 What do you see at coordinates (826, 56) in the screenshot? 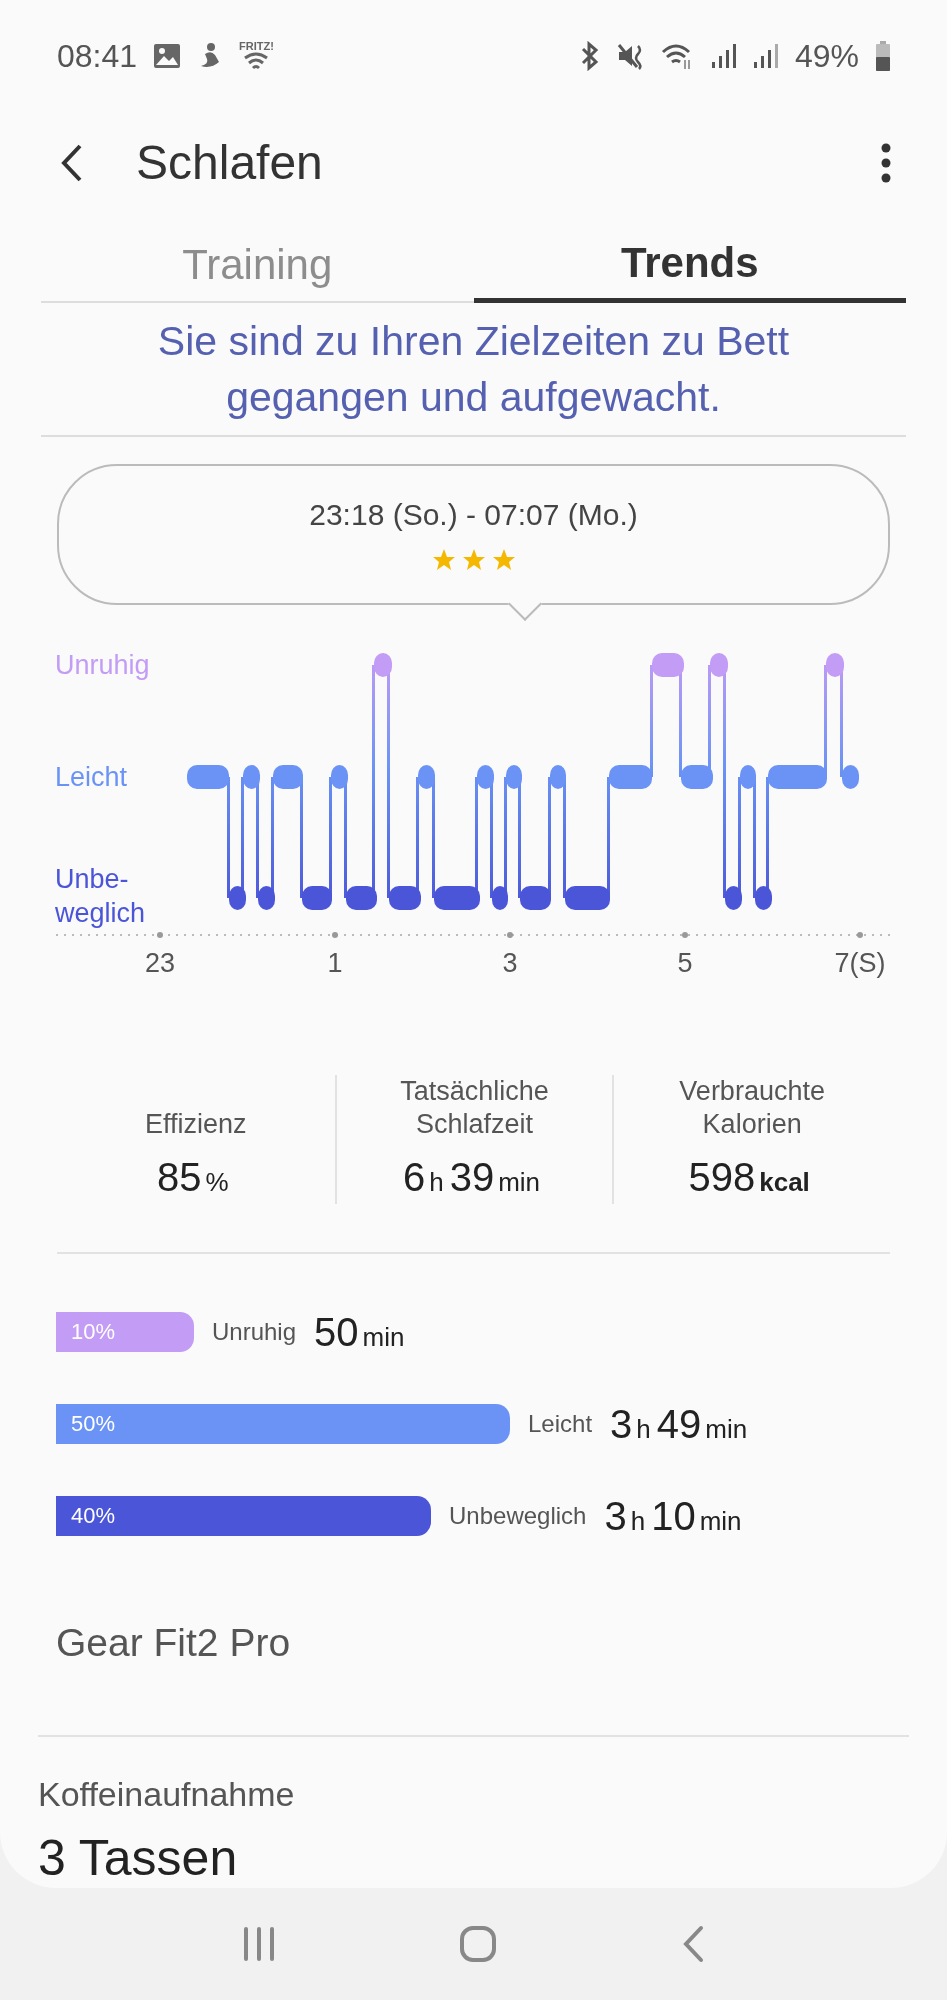
I see `battery-percent: 49%` at bounding box center [826, 56].